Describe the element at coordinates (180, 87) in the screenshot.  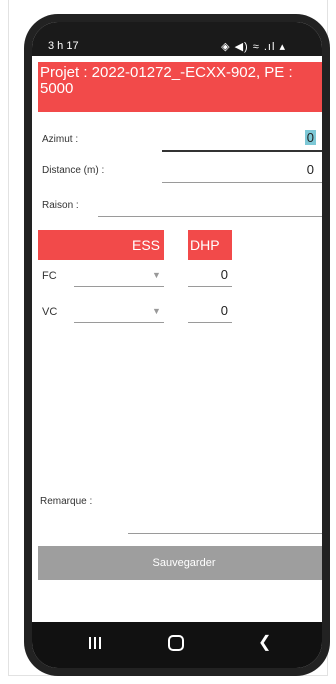
I see `project-title: Projet : 2022-01272_-ECXX-902, PE : 5000` at that location.